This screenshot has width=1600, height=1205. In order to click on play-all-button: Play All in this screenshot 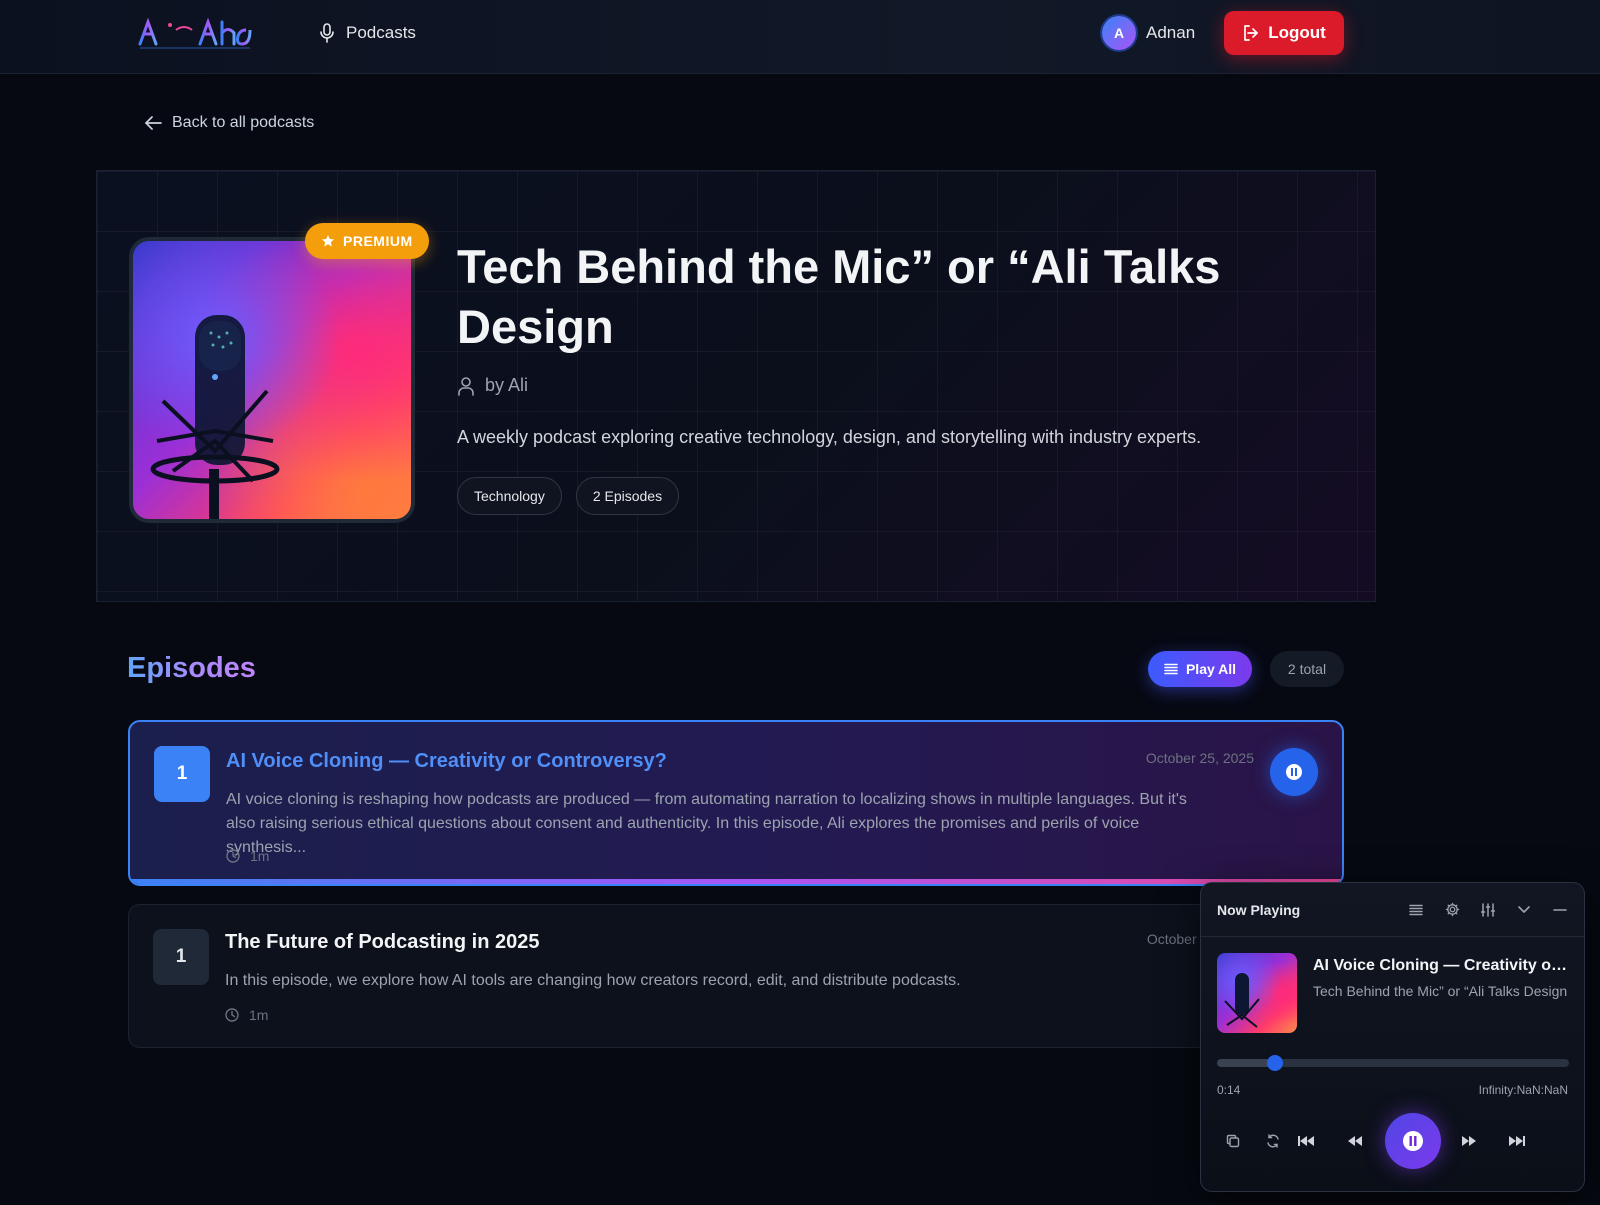, I will do `click(1200, 669)`.